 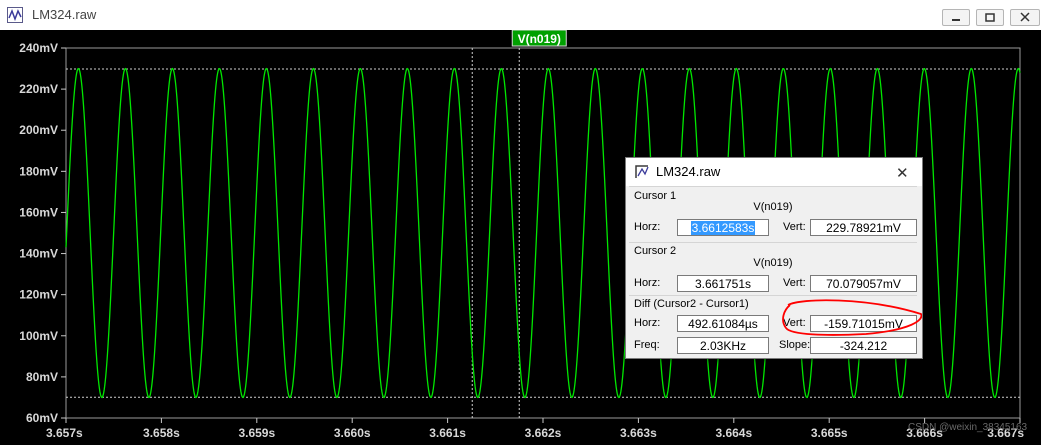 I want to click on close-window-button, so click(x=1025, y=17).